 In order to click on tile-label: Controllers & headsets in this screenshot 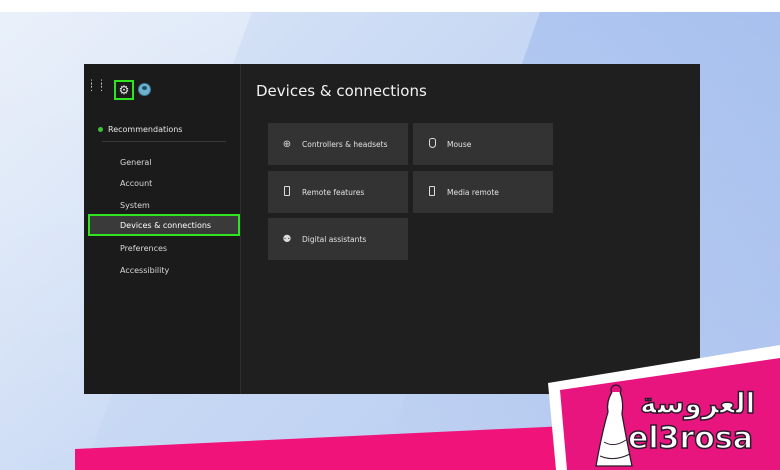, I will do `click(345, 144)`.